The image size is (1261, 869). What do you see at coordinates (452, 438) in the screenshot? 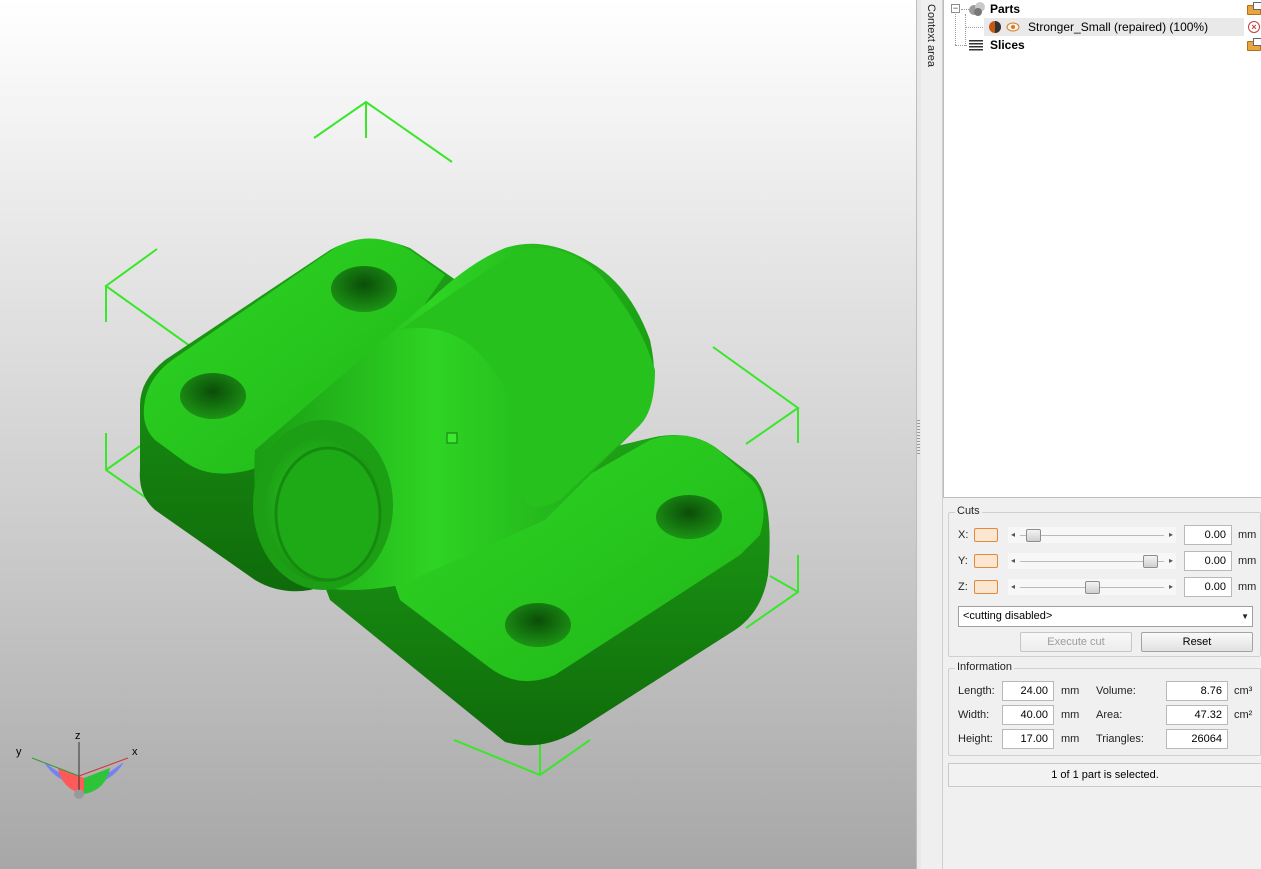
I see `selection-center-marker` at bounding box center [452, 438].